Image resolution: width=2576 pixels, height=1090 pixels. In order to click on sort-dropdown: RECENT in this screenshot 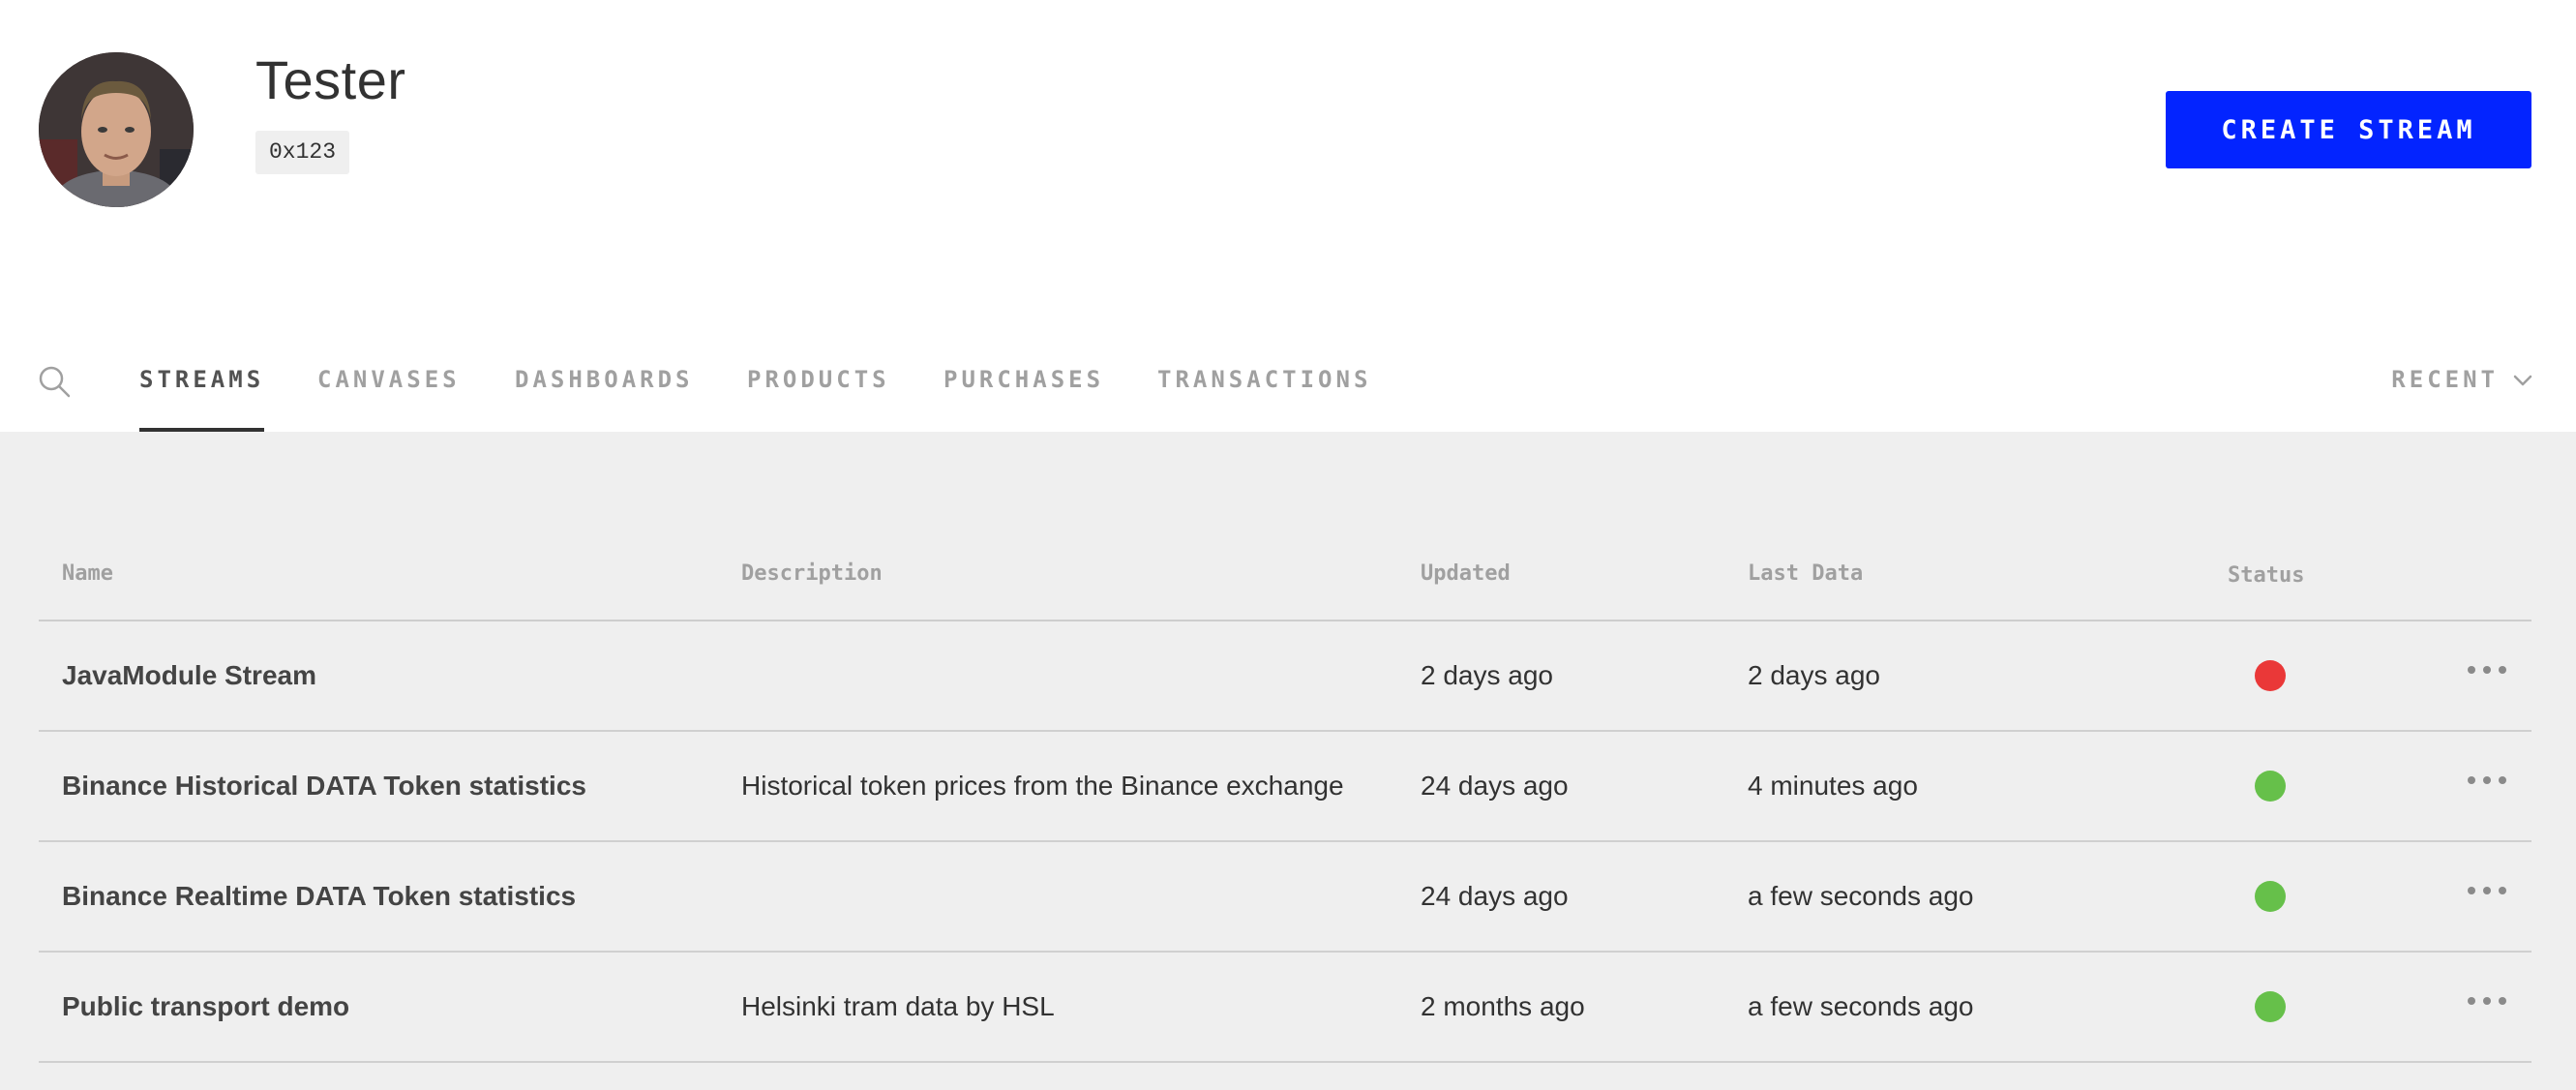, I will do `click(2462, 379)`.